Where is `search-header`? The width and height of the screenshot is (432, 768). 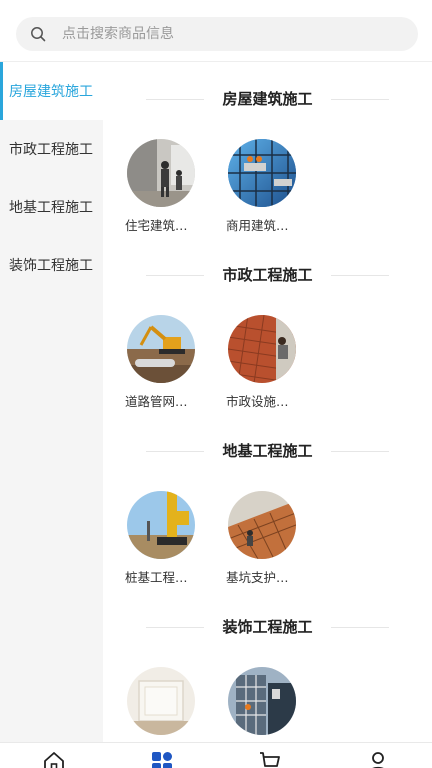
search-header is located at coordinates (216, 31).